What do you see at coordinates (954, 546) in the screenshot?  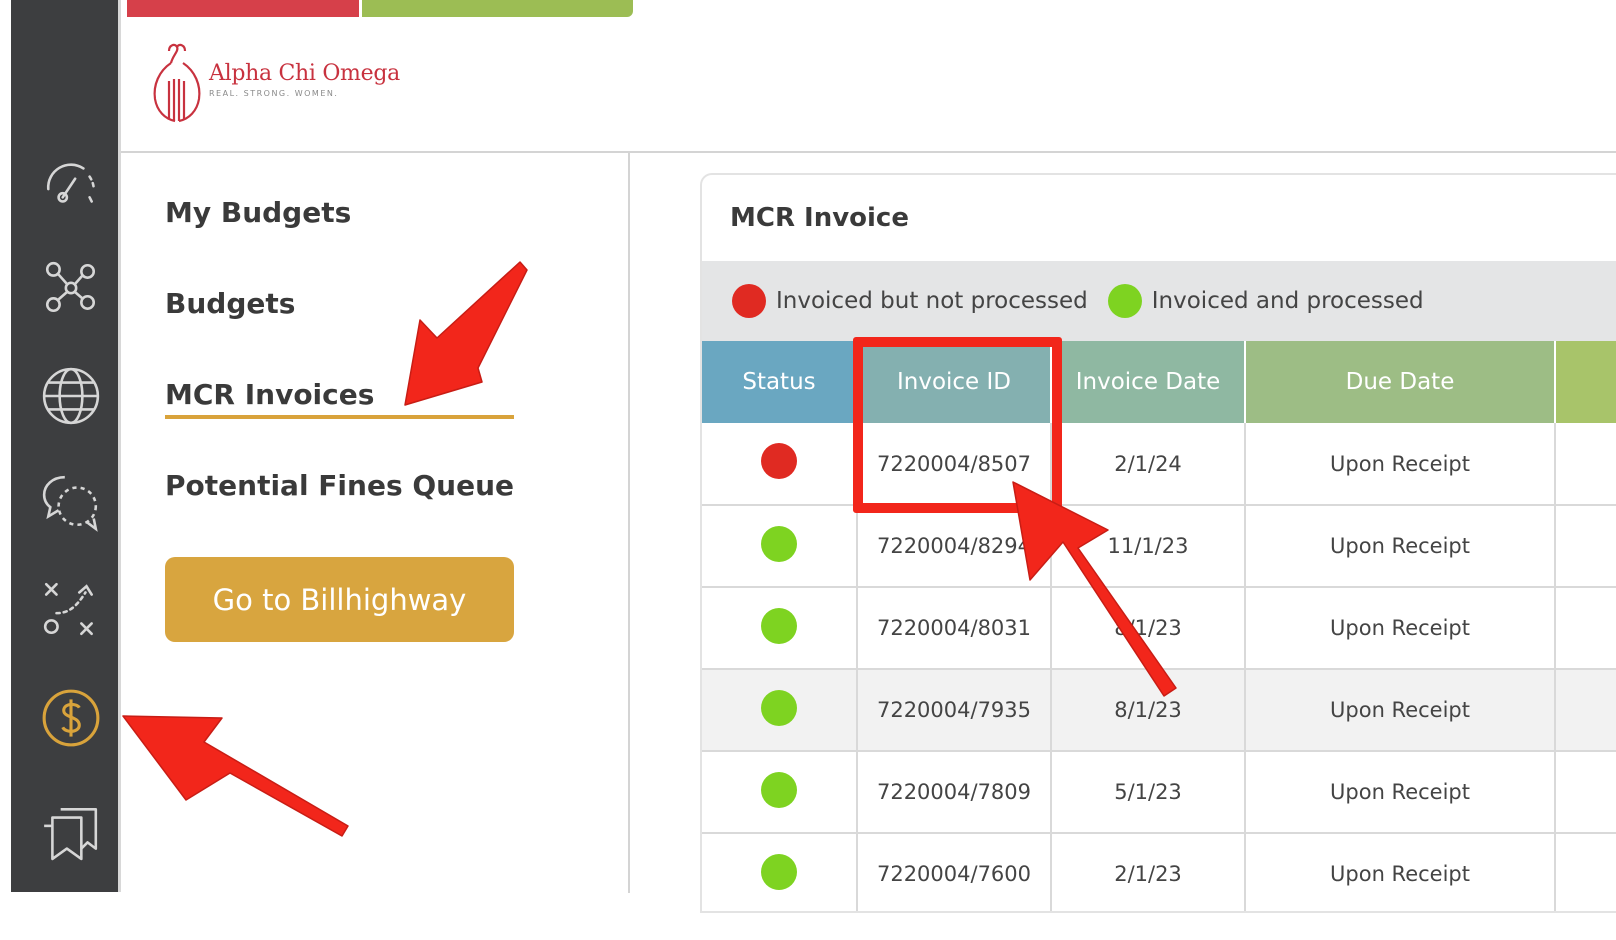 I see `invoice-id-cell: 7220004/8294` at bounding box center [954, 546].